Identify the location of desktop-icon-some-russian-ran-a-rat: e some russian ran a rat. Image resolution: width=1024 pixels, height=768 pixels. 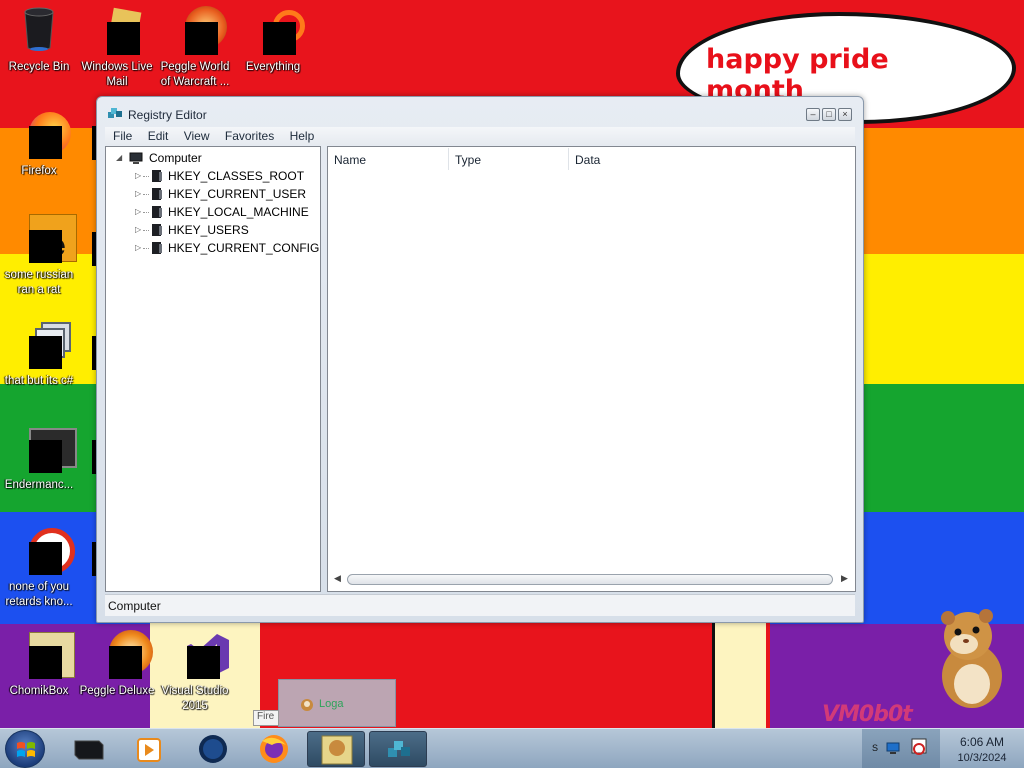
(39, 256).